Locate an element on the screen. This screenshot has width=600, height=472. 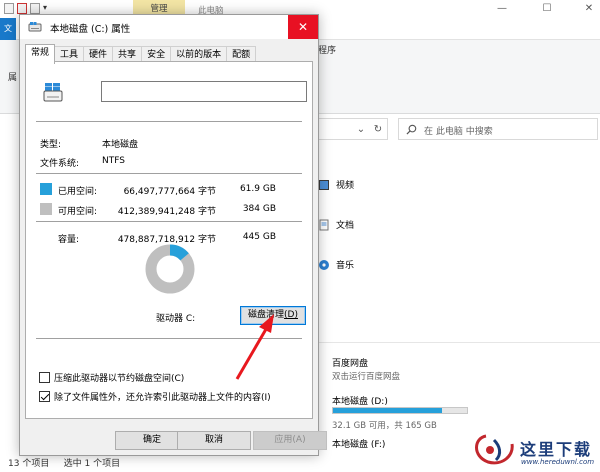
folder-item-videos: 视频 is located at coordinates (336, 184).